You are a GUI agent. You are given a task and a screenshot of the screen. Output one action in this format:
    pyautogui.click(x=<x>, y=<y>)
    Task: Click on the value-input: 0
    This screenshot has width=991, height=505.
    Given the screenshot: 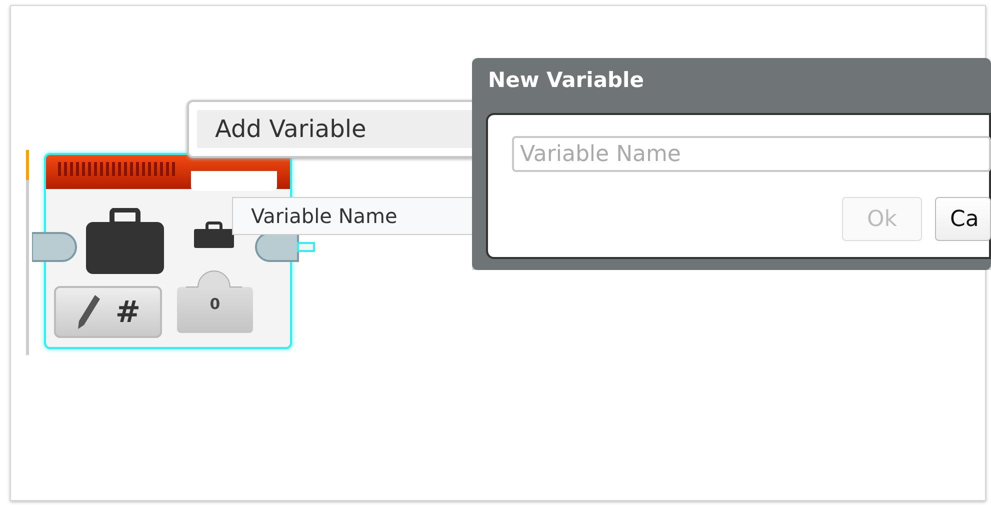 What is the action you would take?
    pyautogui.click(x=215, y=310)
    